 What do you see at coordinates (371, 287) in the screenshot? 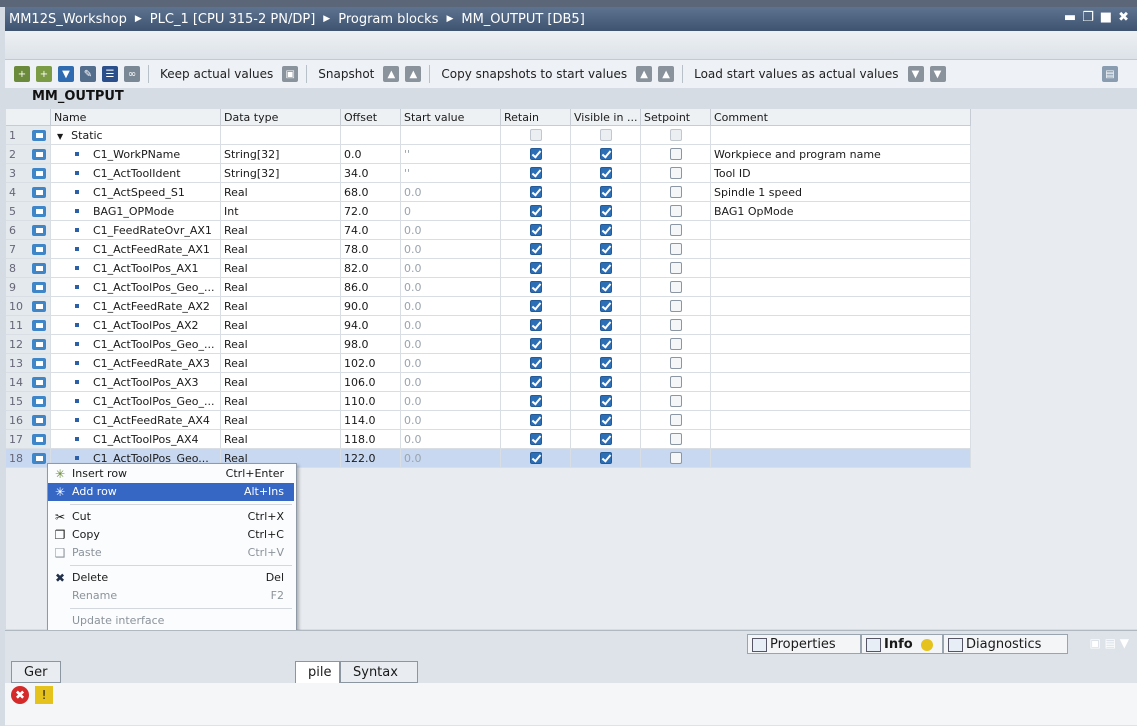
I see `offset-cell: 86.0` at bounding box center [371, 287].